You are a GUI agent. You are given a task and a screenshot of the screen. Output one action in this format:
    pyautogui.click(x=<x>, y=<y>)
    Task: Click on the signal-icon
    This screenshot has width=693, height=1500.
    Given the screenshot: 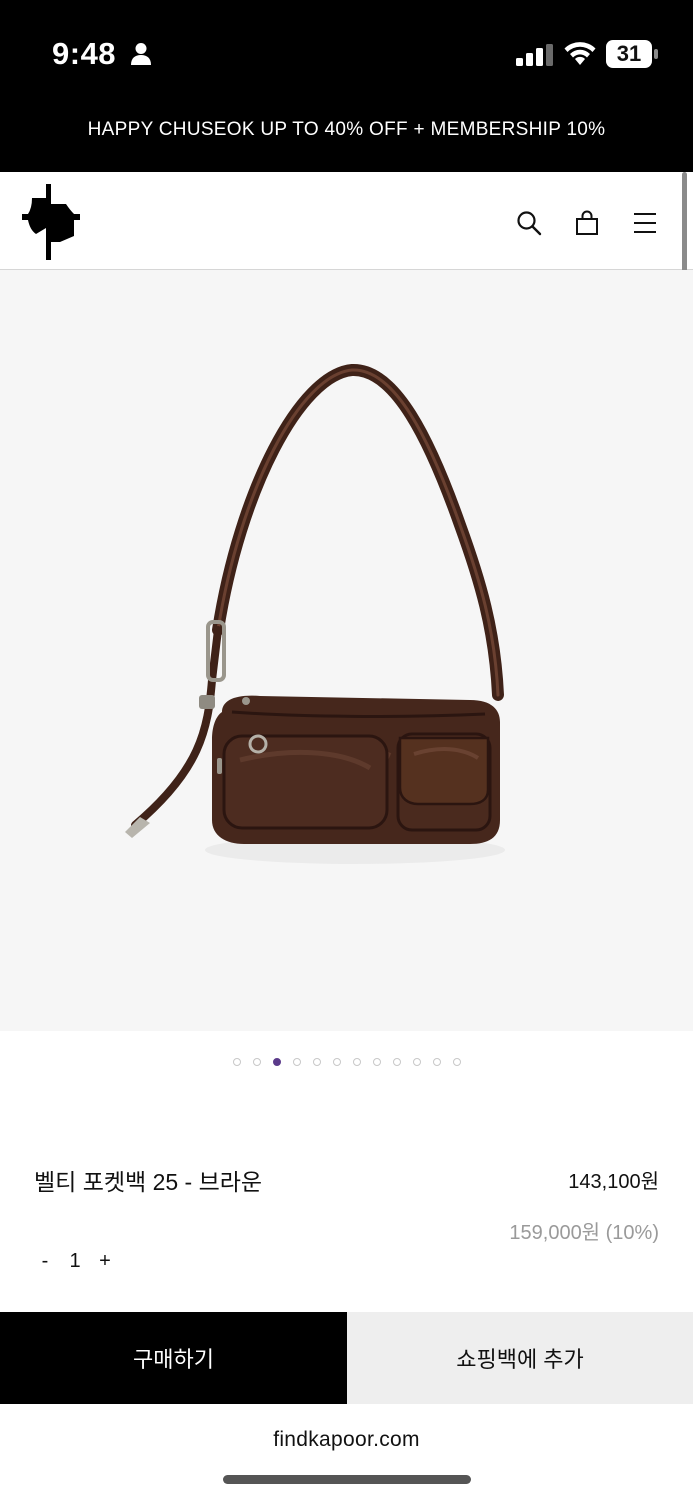 What is the action you would take?
    pyautogui.click(x=534, y=55)
    